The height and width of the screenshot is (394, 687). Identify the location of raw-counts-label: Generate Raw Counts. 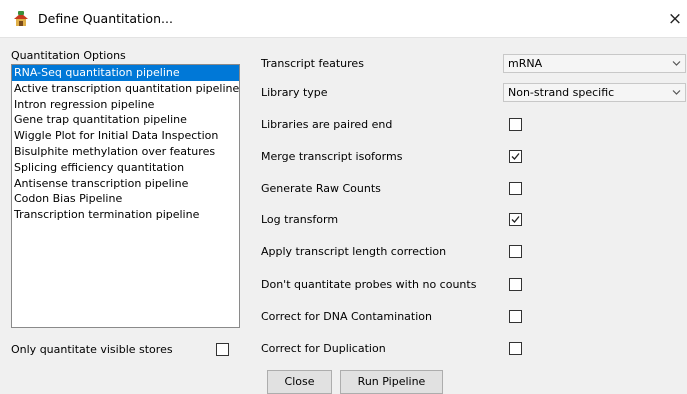
(321, 188).